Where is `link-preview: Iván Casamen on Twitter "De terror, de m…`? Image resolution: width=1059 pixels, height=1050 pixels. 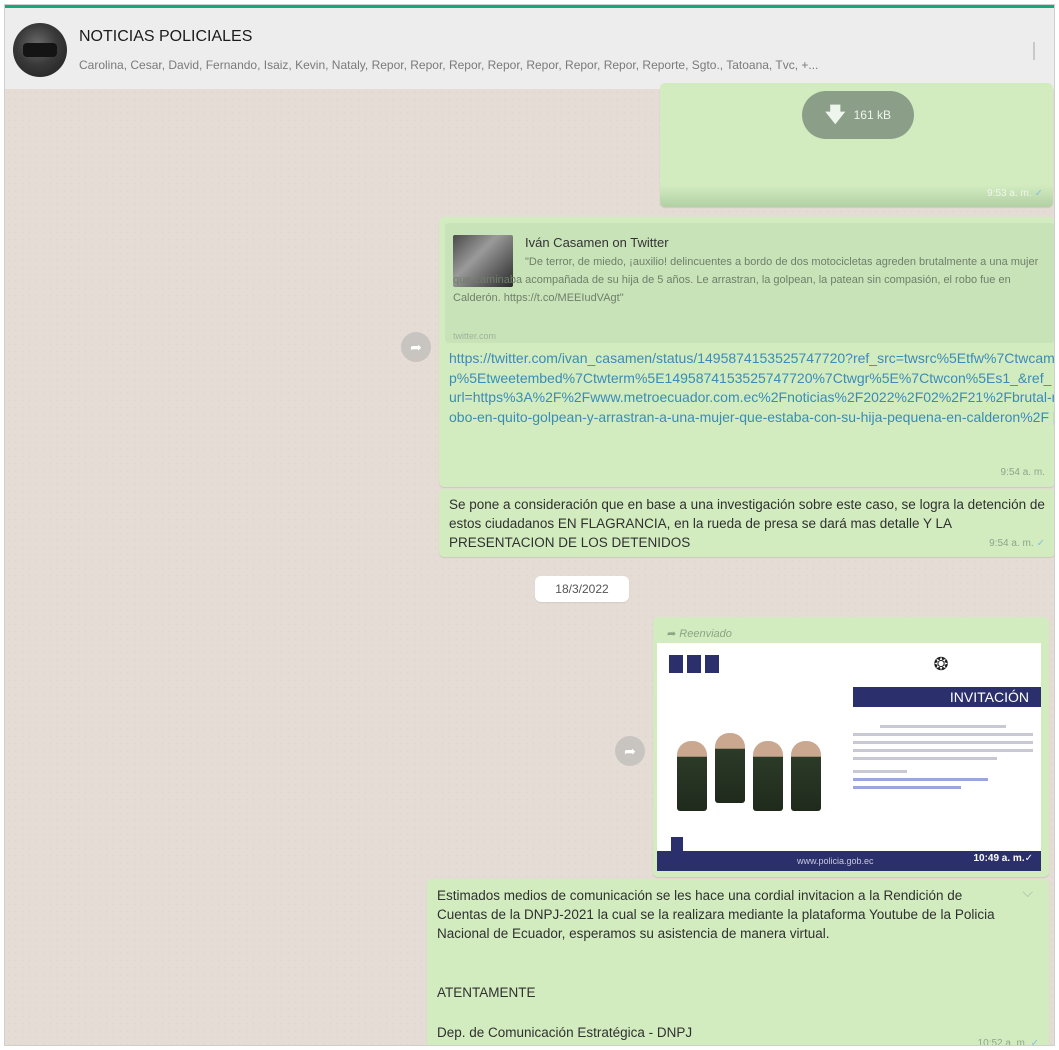
link-preview: Iván Casamen on Twitter "De terror, de m… is located at coordinates (749, 283).